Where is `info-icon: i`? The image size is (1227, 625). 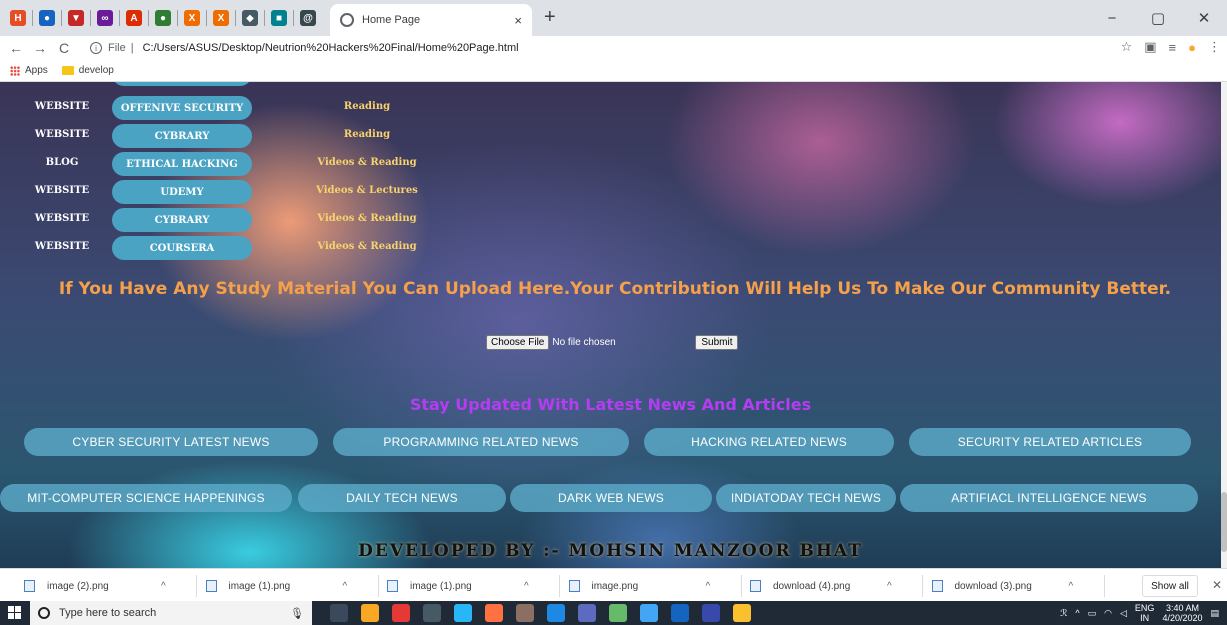
info-icon: i is located at coordinates (96, 48).